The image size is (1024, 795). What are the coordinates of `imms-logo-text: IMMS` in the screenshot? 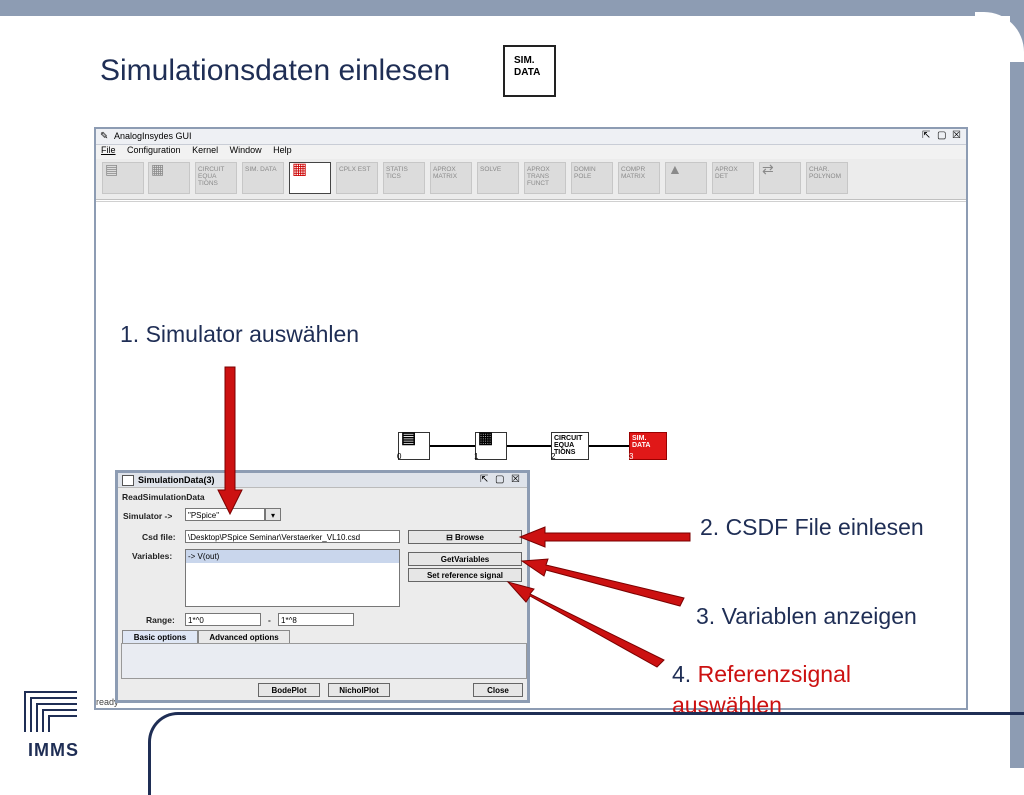 It's located at (53, 750).